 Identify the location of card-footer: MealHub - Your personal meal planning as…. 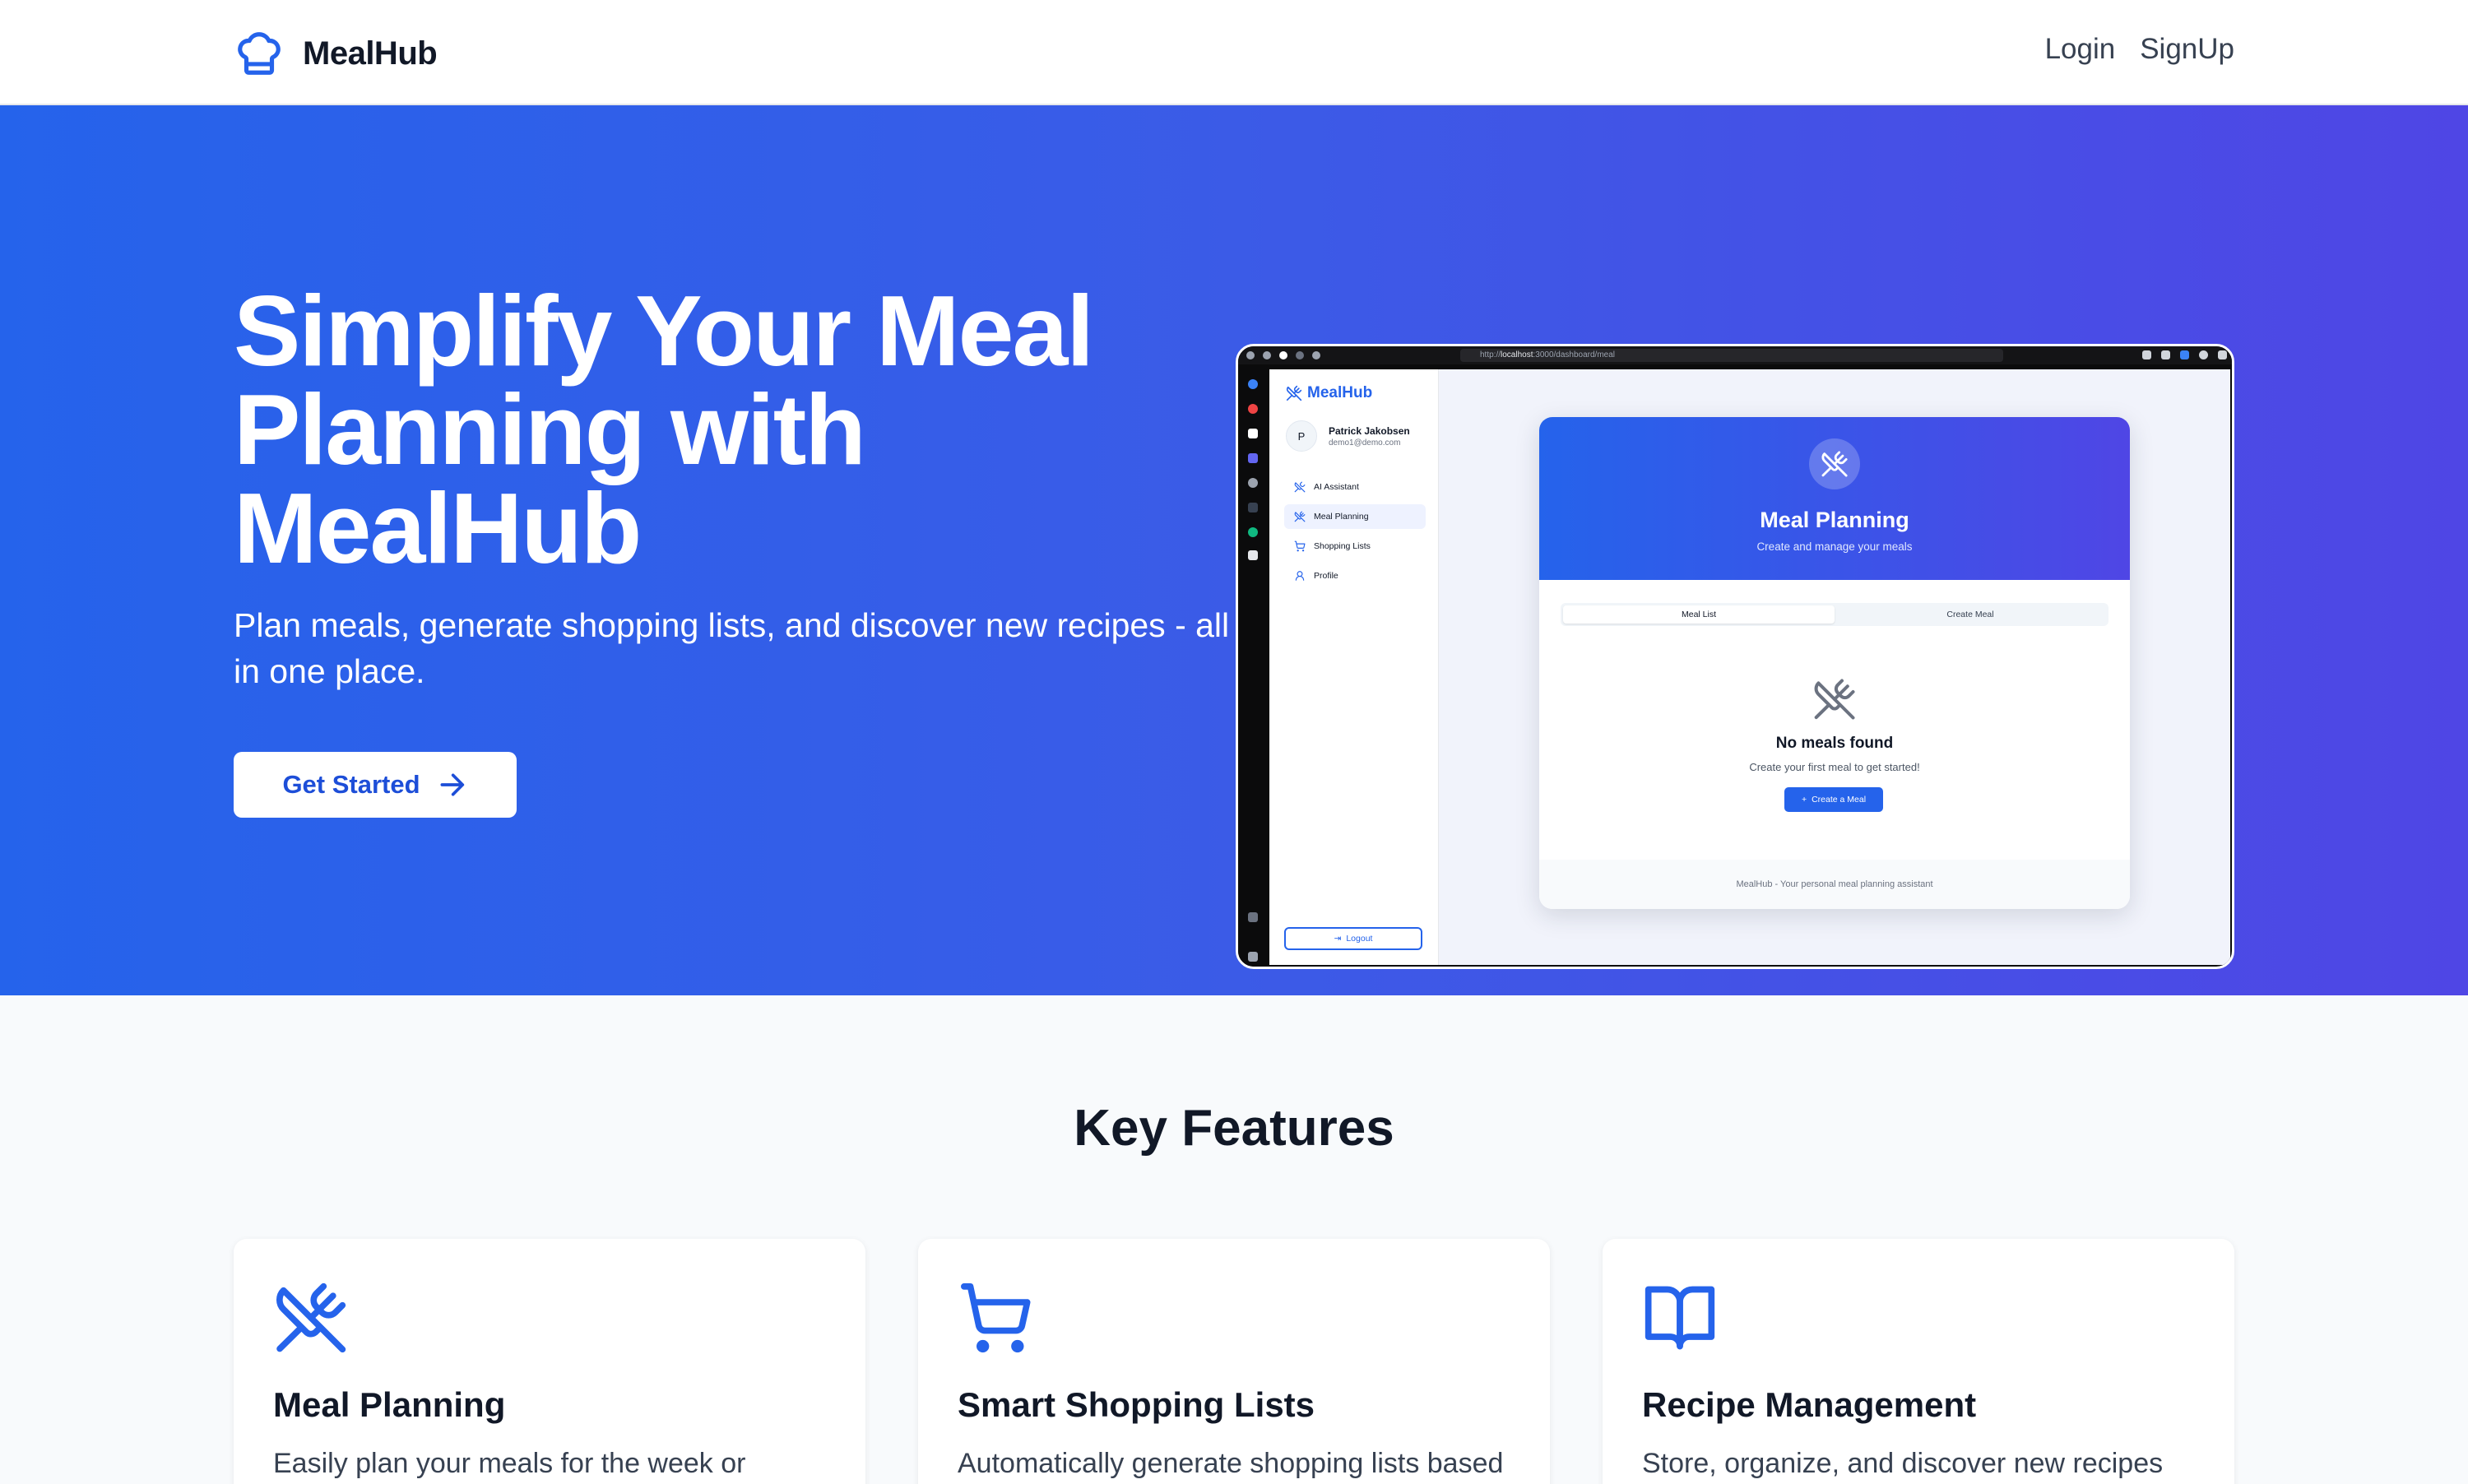
(1834, 885).